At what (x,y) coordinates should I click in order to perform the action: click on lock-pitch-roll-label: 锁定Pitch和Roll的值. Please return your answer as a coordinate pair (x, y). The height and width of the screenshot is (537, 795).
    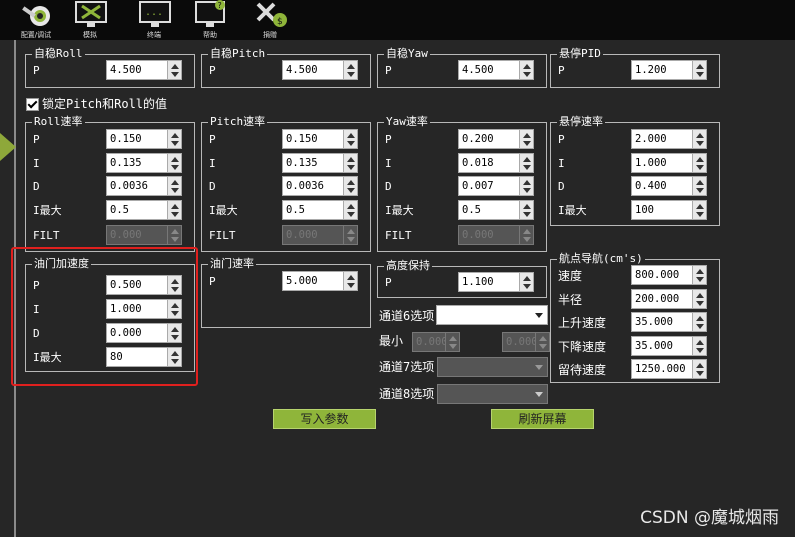
    Looking at the image, I should click on (104, 104).